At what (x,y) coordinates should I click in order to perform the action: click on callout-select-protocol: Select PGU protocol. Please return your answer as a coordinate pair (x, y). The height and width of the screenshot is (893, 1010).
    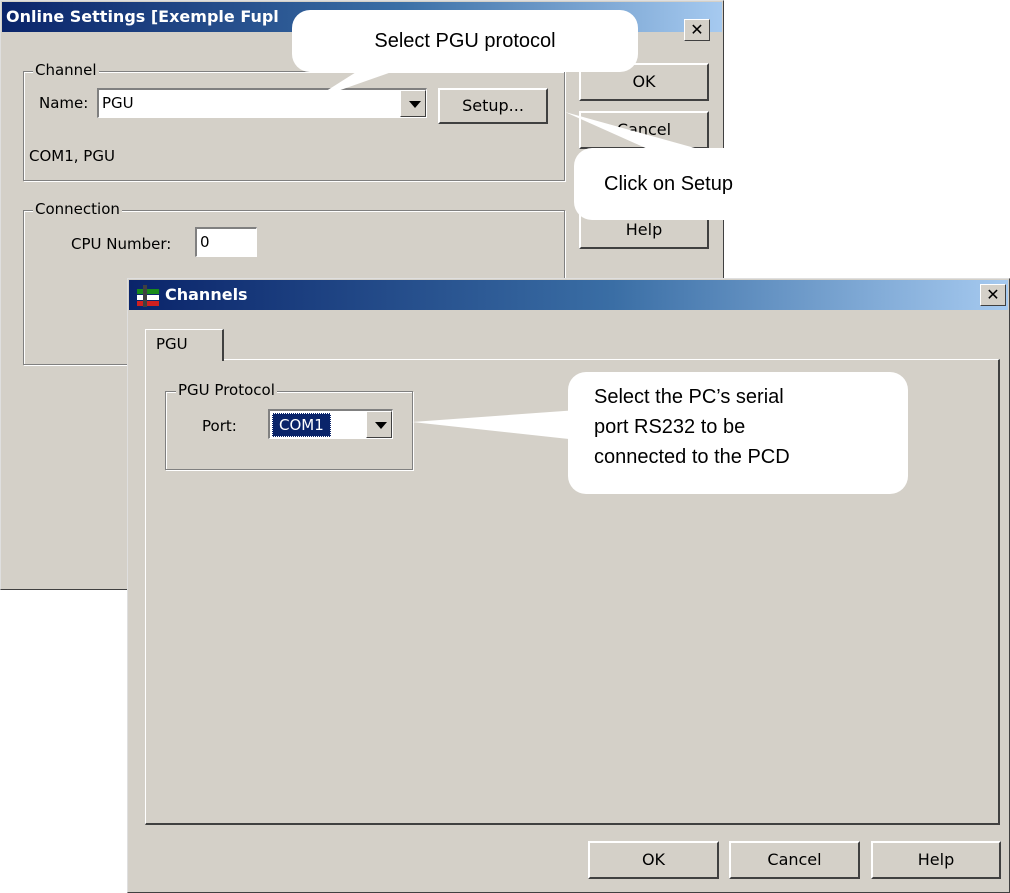
    Looking at the image, I should click on (465, 41).